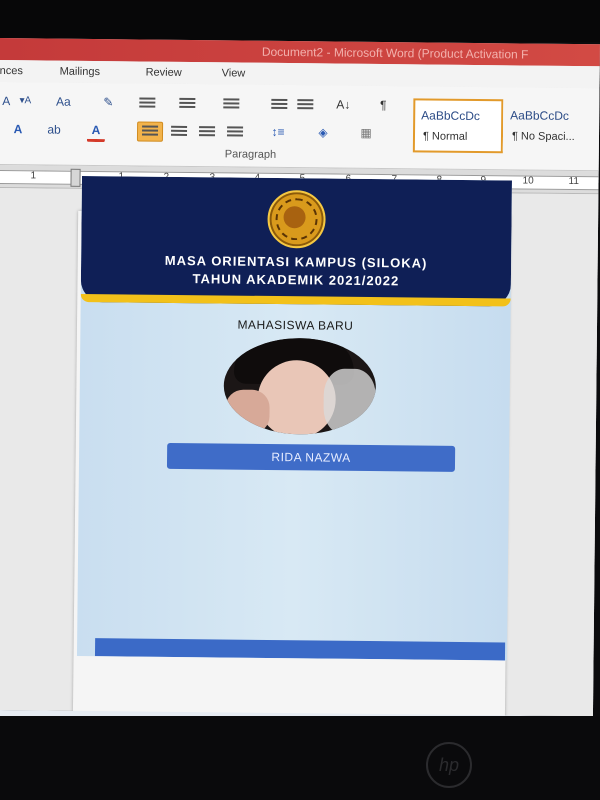 This screenshot has height=800, width=600. I want to click on text-effects-icon: A, so click(18, 129).